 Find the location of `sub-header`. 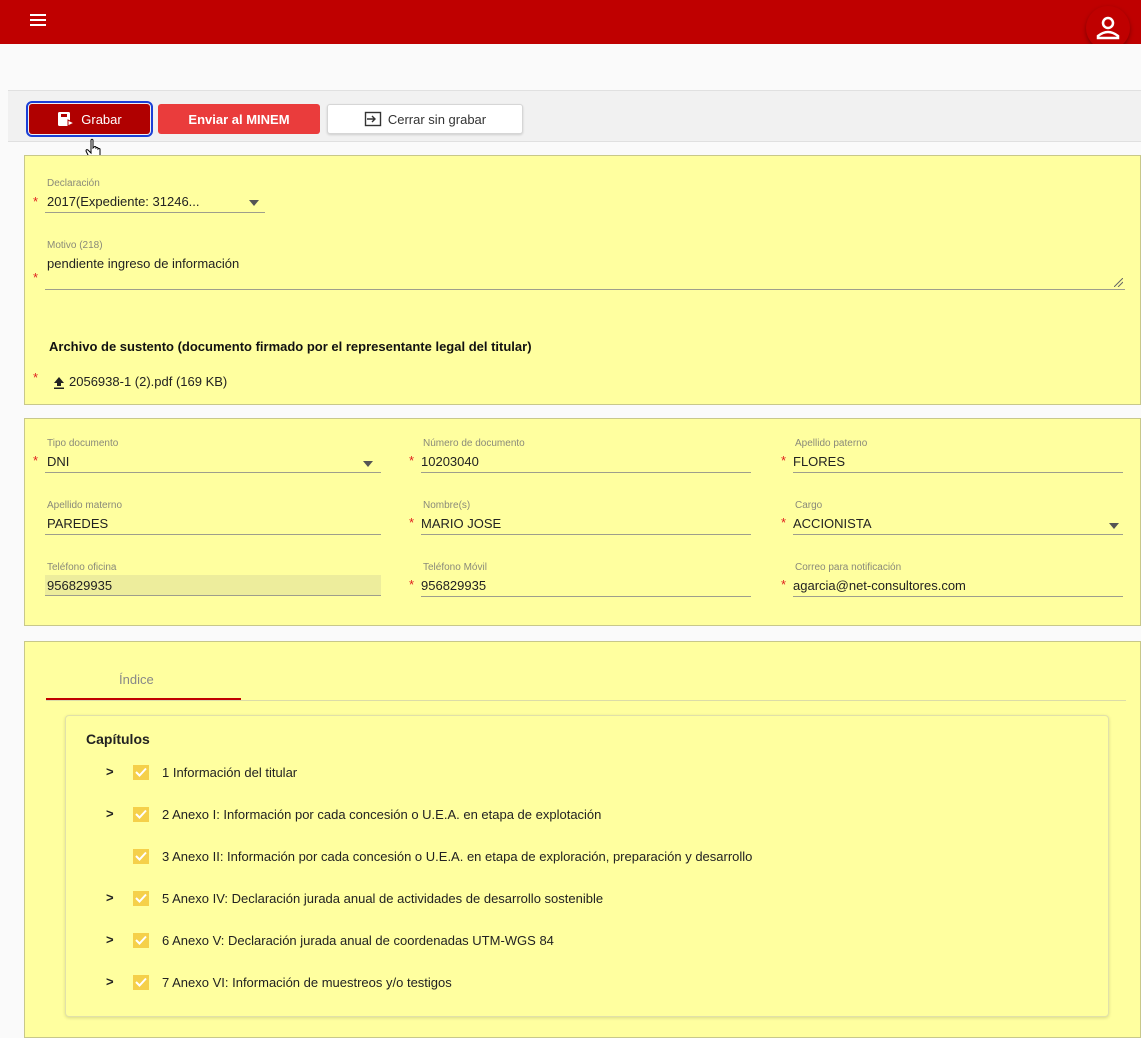

sub-header is located at coordinates (570, 67).